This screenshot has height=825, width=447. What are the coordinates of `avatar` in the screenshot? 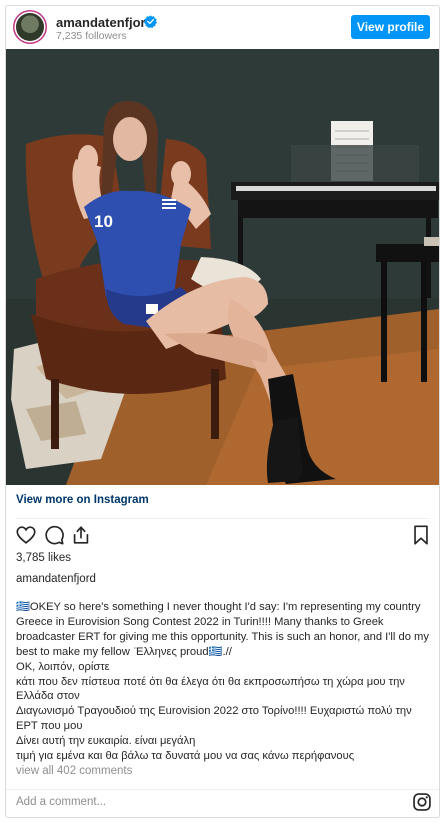 It's located at (30, 27).